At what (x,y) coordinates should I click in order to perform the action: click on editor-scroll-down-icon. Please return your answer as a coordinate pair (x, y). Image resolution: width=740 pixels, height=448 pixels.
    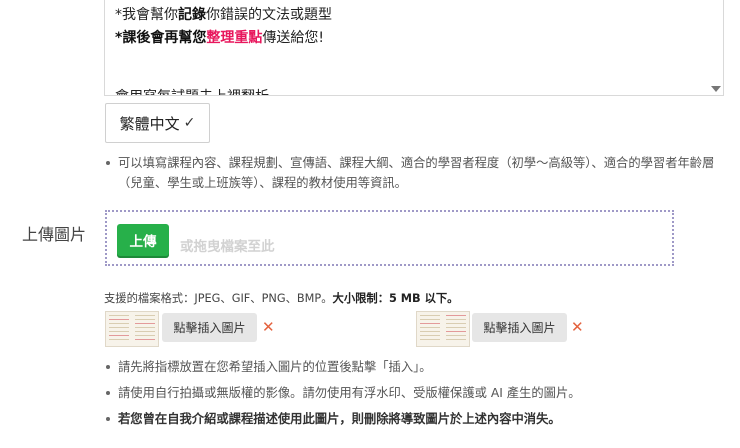
    Looking at the image, I should click on (716, 89).